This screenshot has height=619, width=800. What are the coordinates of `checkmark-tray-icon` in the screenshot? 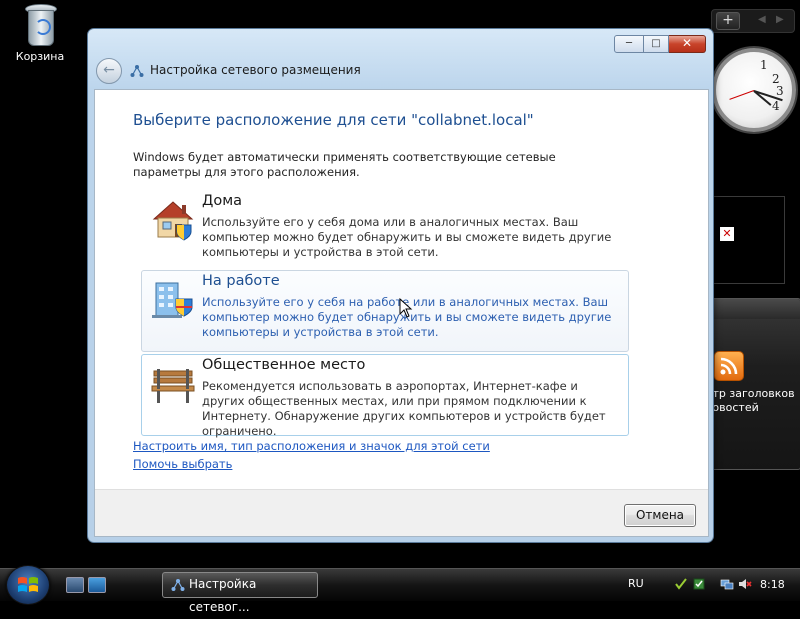 It's located at (681, 584).